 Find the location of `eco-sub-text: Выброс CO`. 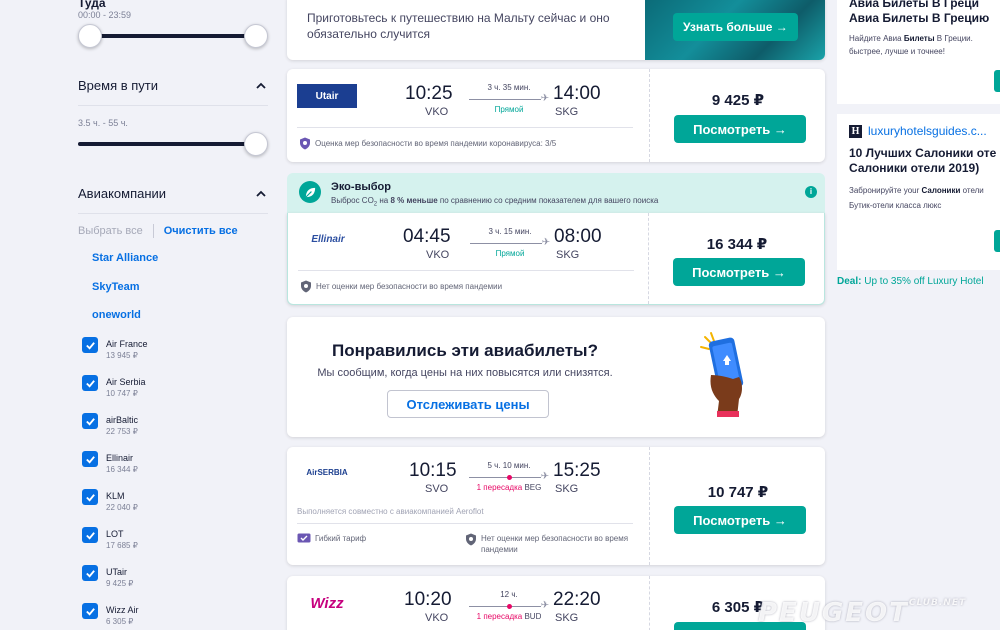

eco-sub-text: Выброс CO is located at coordinates (352, 200).